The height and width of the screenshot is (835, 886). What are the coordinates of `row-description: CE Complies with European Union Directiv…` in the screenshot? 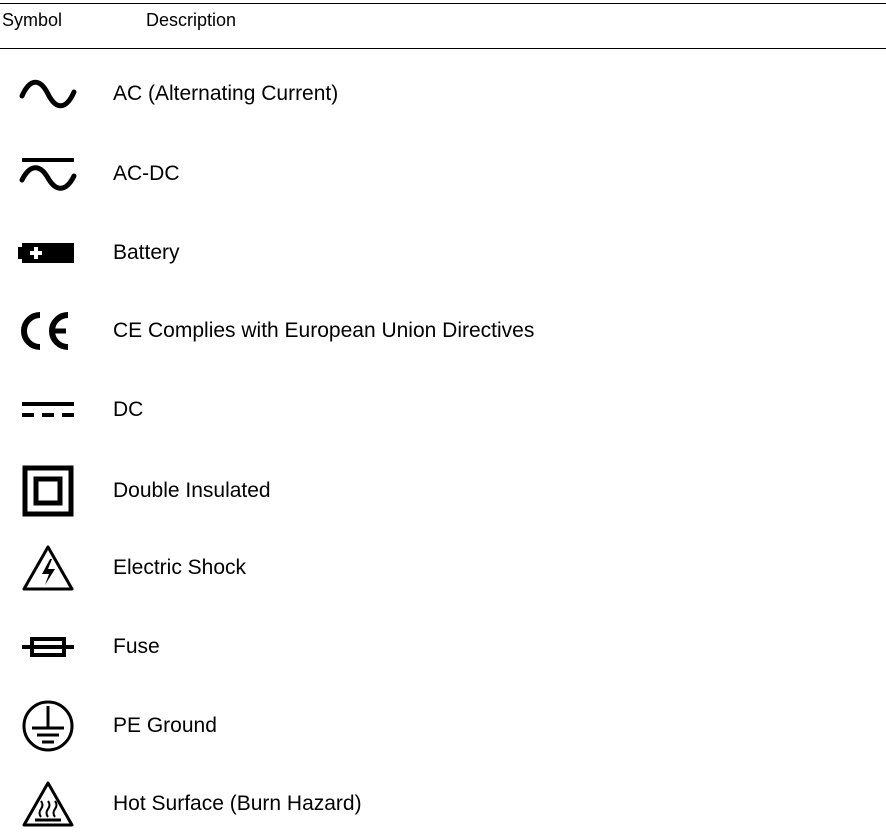 It's located at (324, 330).